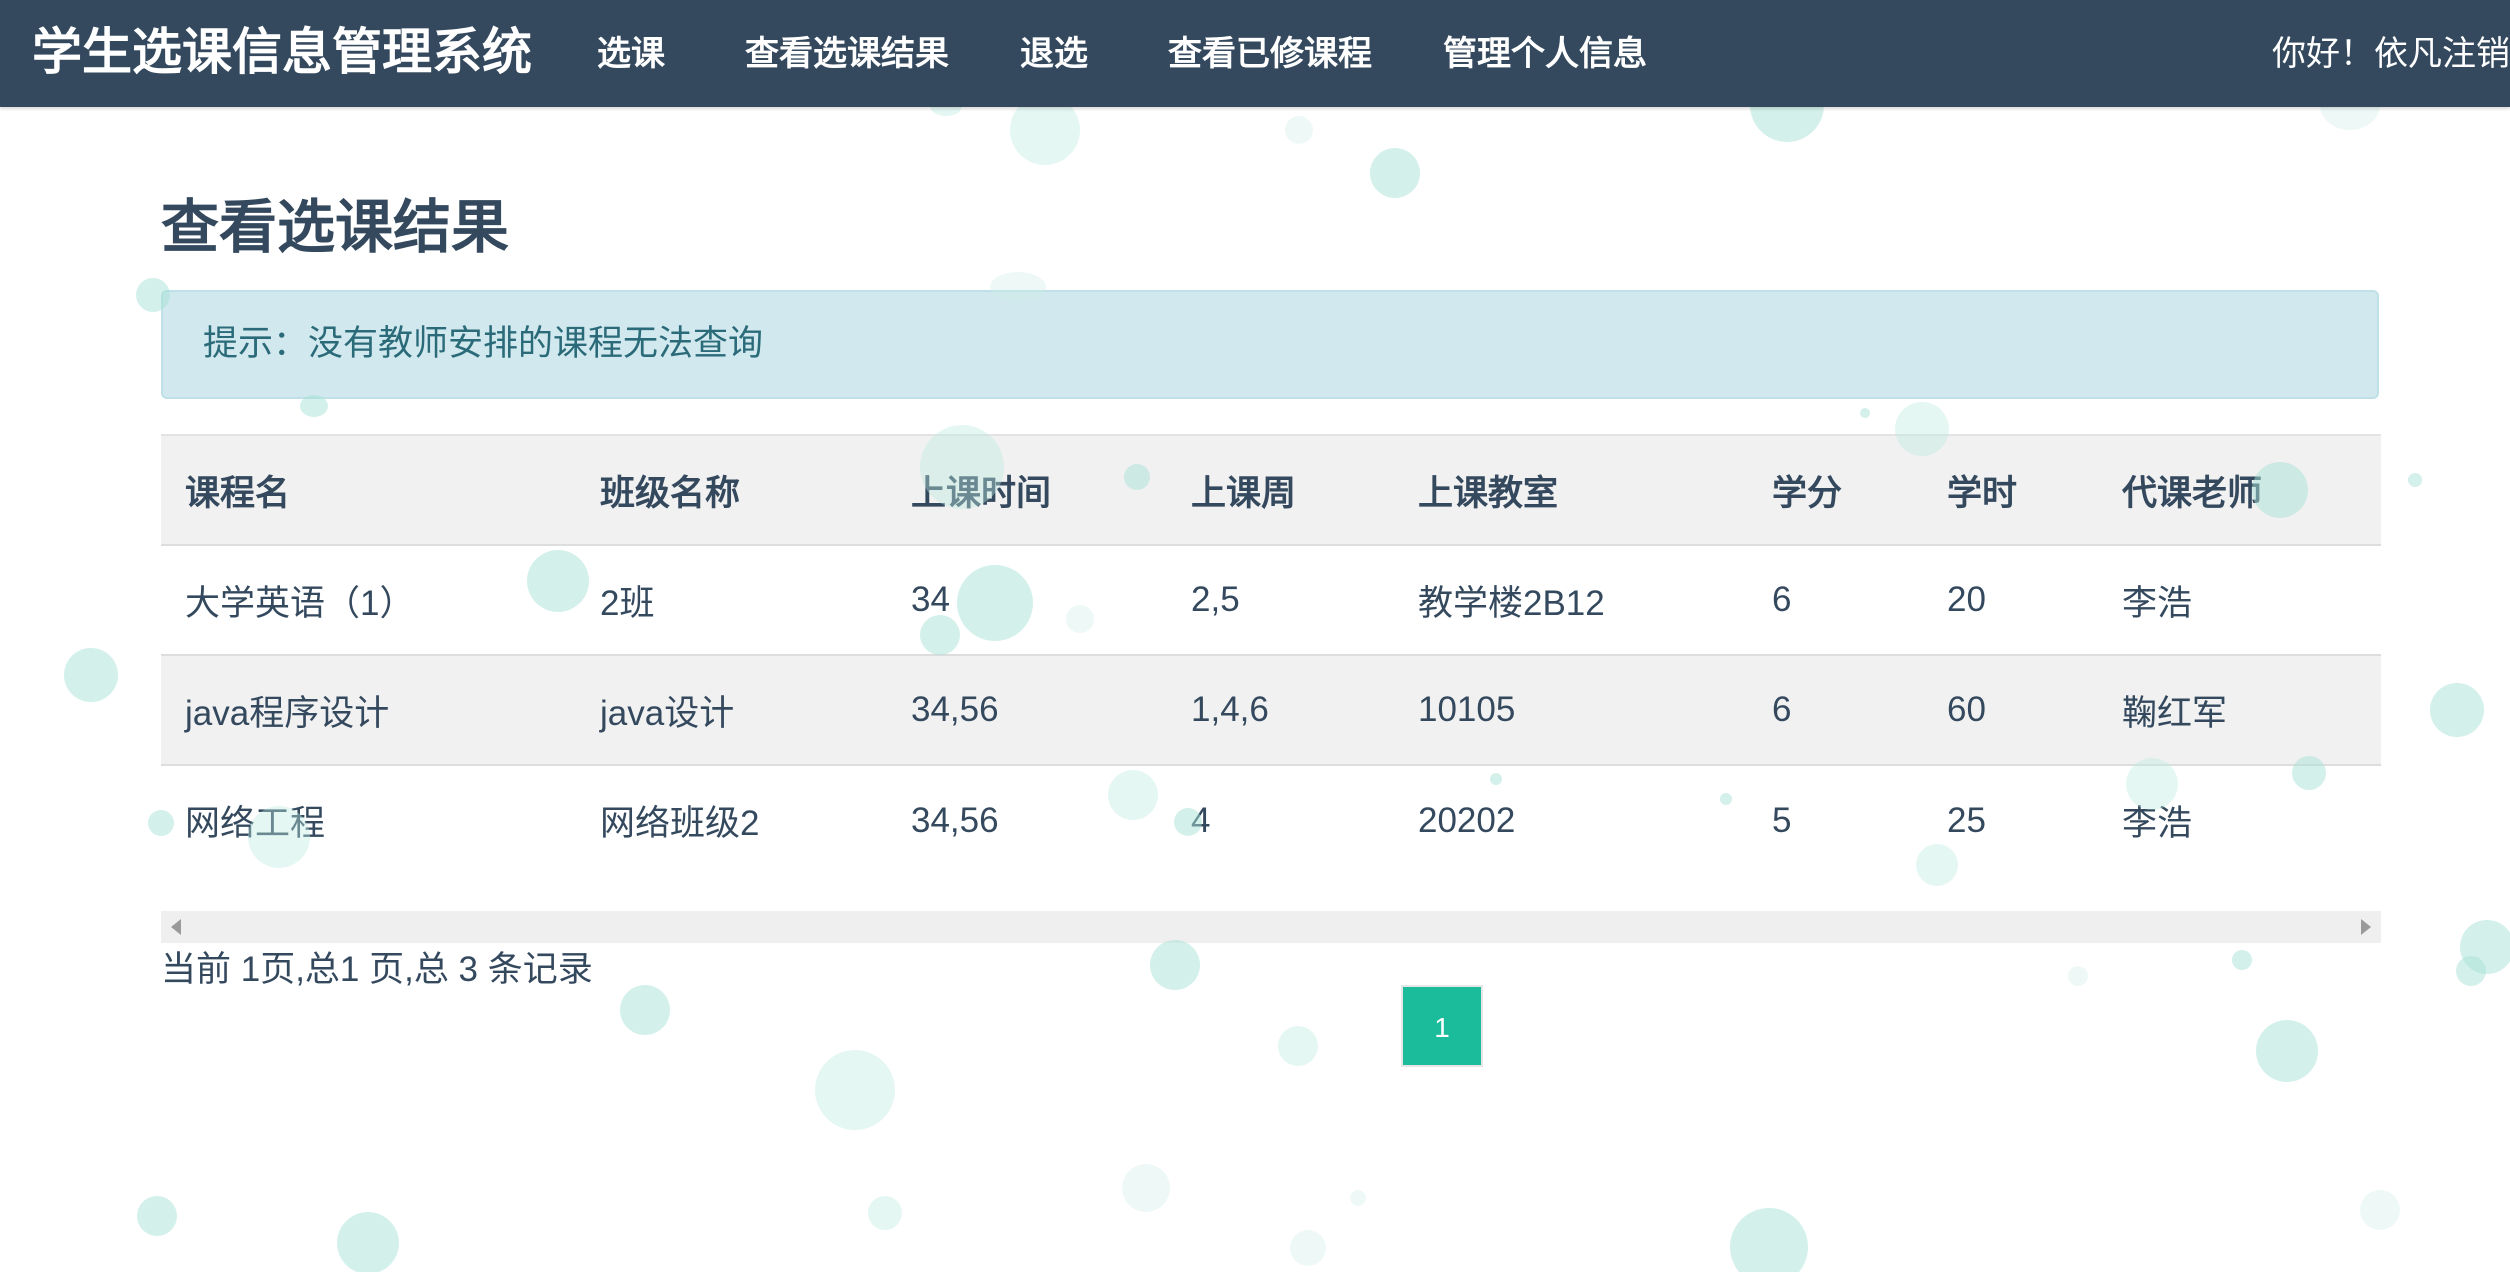 The image size is (2510, 1272). What do you see at coordinates (2357, 54) in the screenshot?
I see `user-greeting: 你好！依凡` at bounding box center [2357, 54].